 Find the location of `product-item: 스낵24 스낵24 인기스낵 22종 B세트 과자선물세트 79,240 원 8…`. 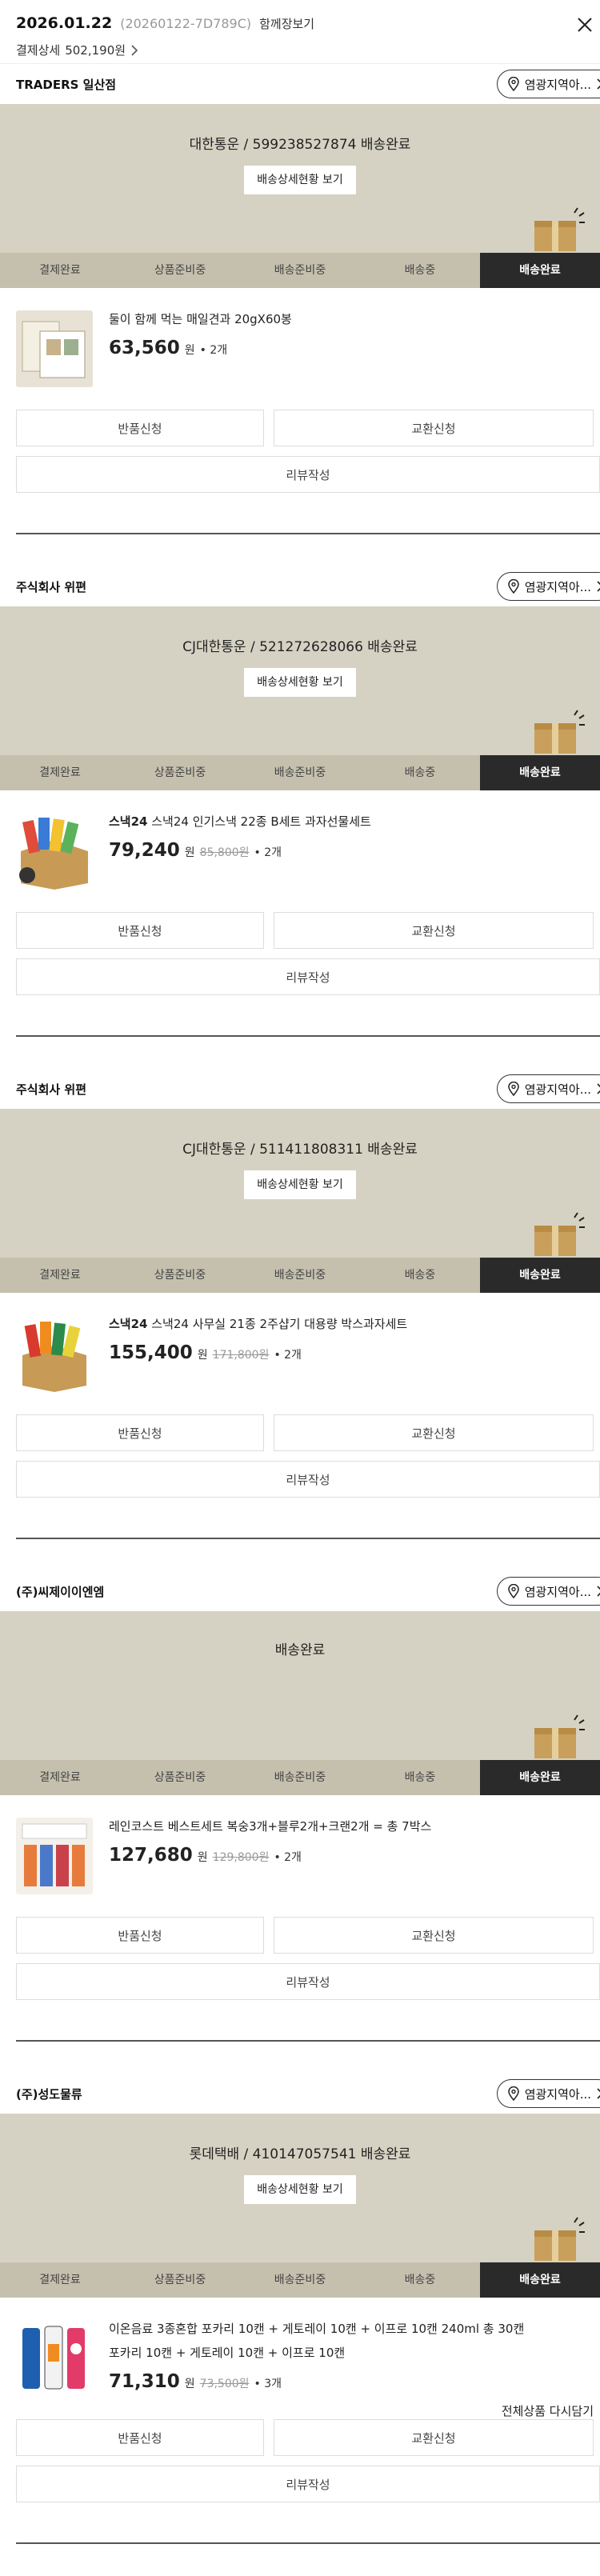

product-item: 스낵24 스낵24 인기스낵 22종 B세트 과자선물세트 79,240 원 8… is located at coordinates (300, 851).